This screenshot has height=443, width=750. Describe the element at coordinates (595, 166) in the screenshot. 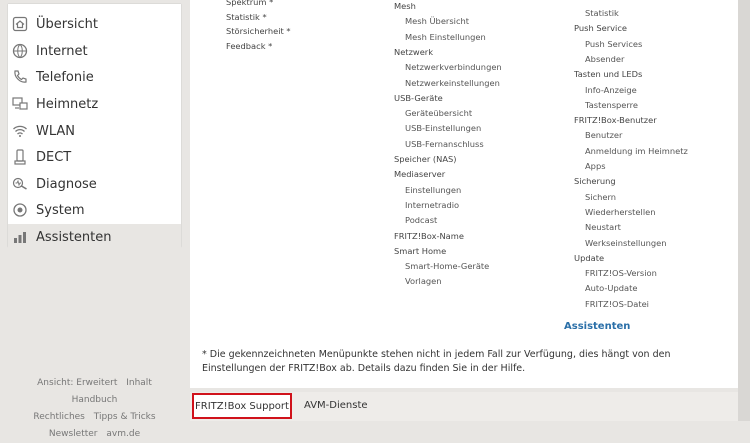

I see `sitemap-link: Apps` at that location.